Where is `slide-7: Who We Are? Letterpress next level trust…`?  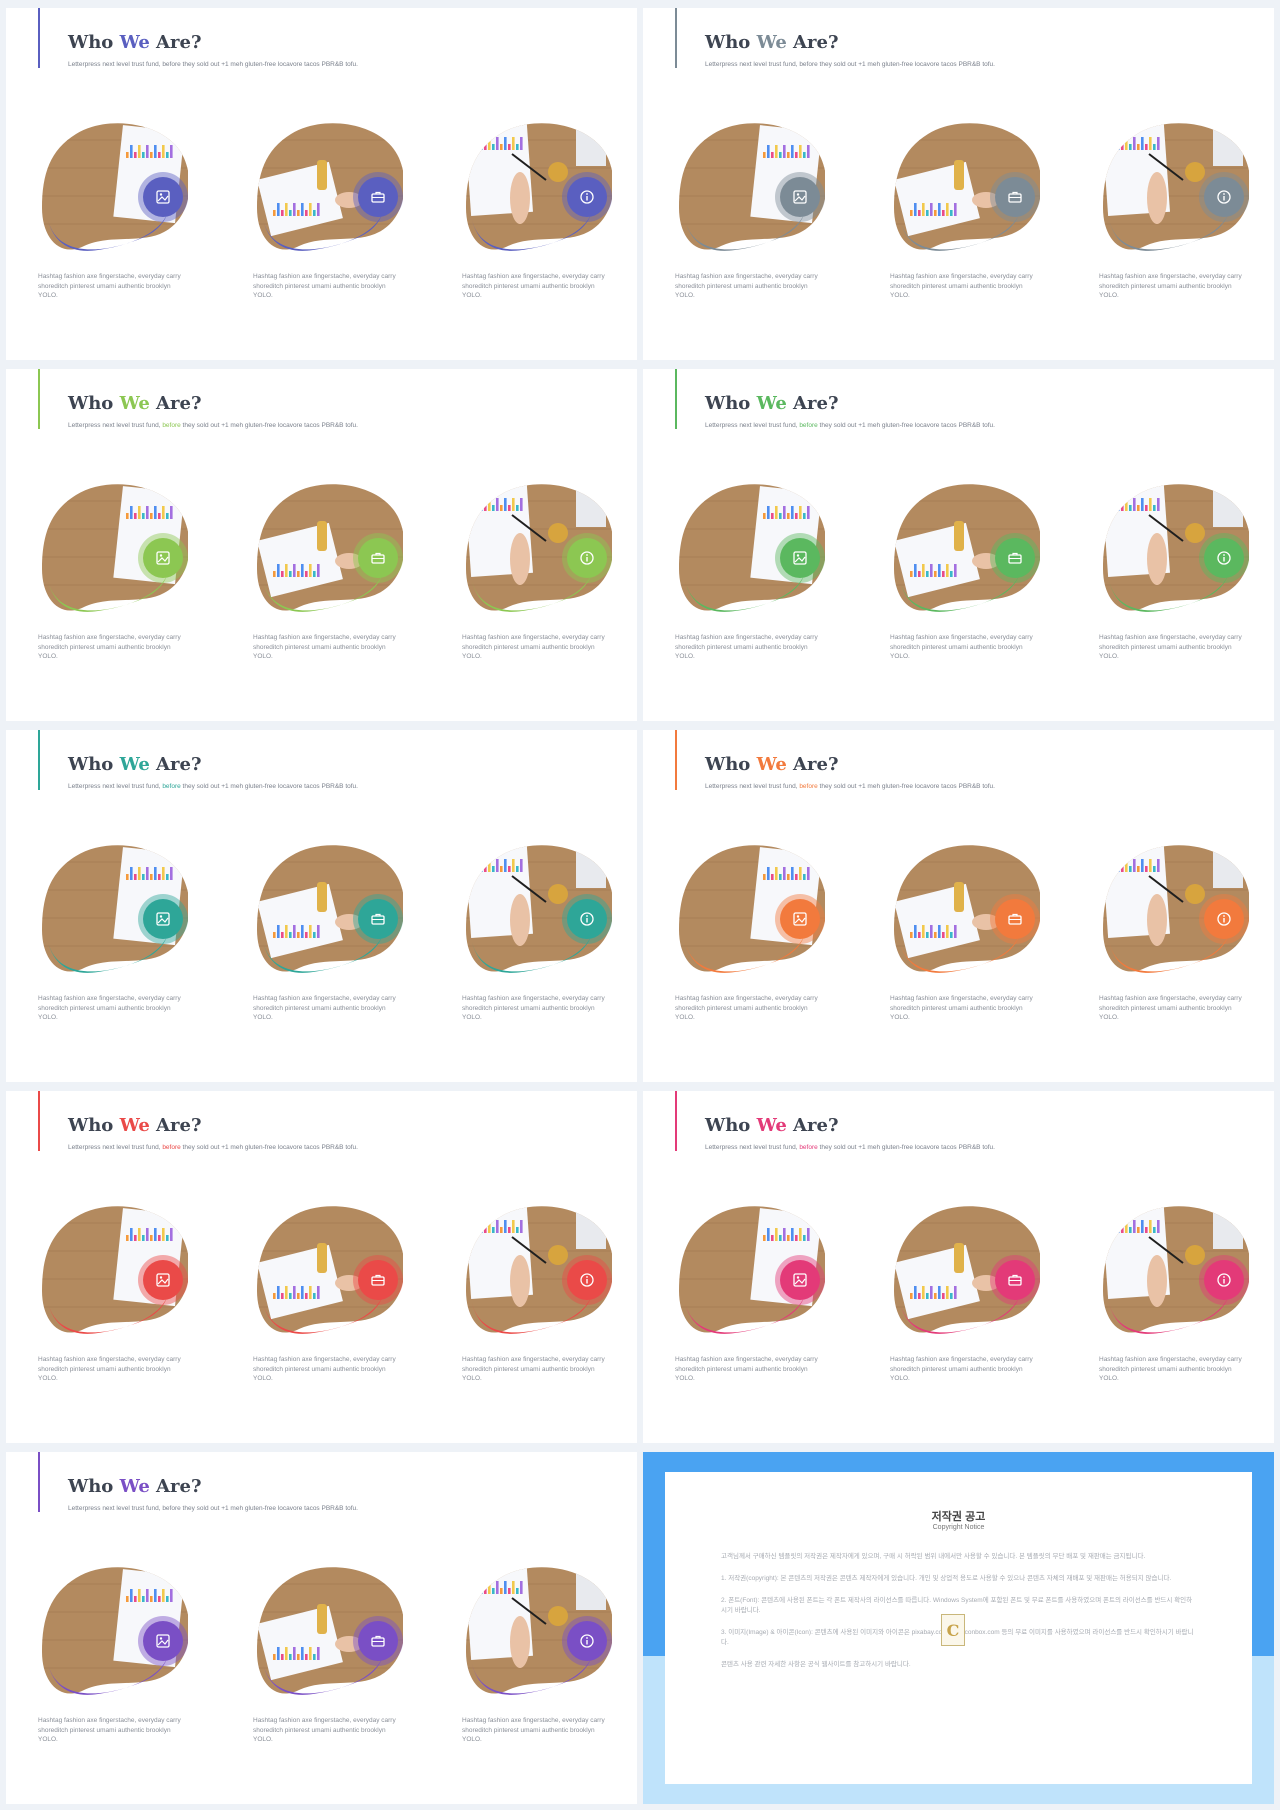
slide-7: Who We Are? Letterpress next level trust… is located at coordinates (321, 1267).